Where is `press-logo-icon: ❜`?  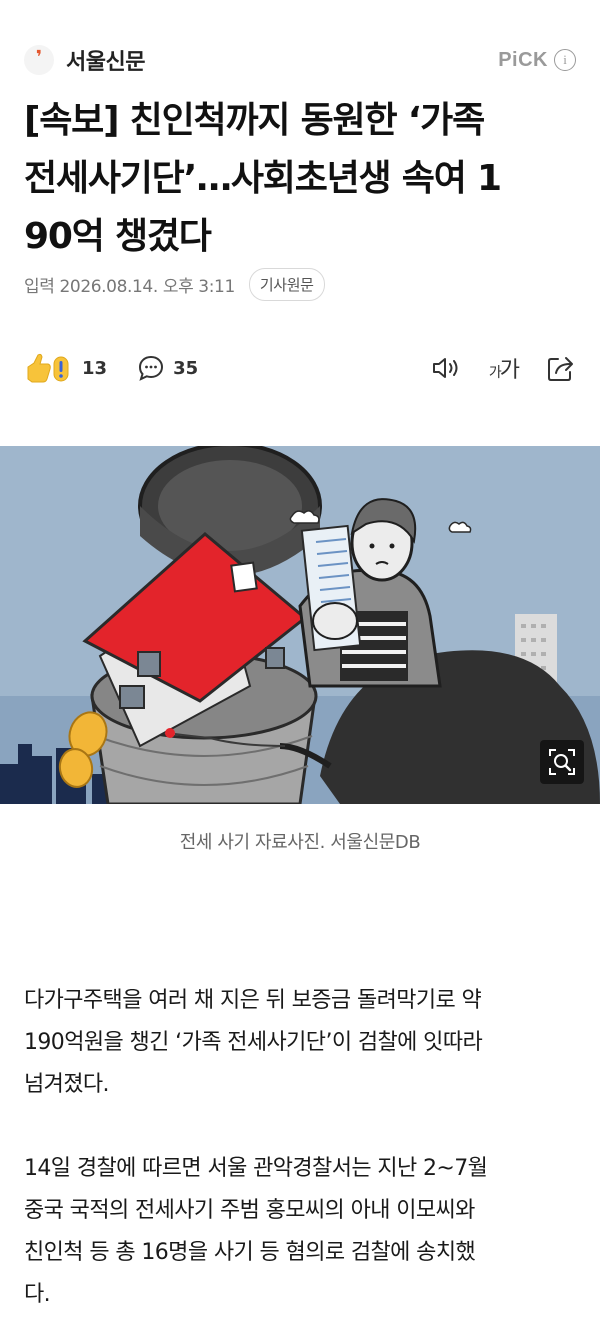 press-logo-icon: ❜ is located at coordinates (39, 60).